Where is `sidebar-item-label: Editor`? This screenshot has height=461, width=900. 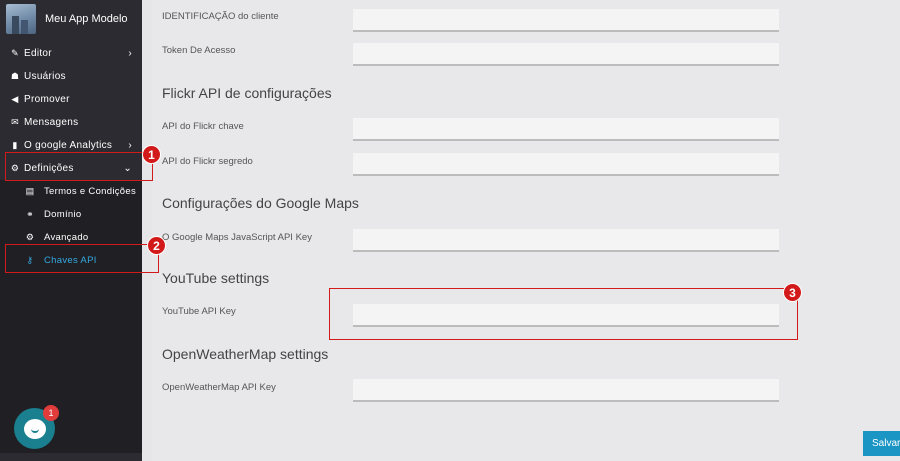 sidebar-item-label: Editor is located at coordinates (38, 53).